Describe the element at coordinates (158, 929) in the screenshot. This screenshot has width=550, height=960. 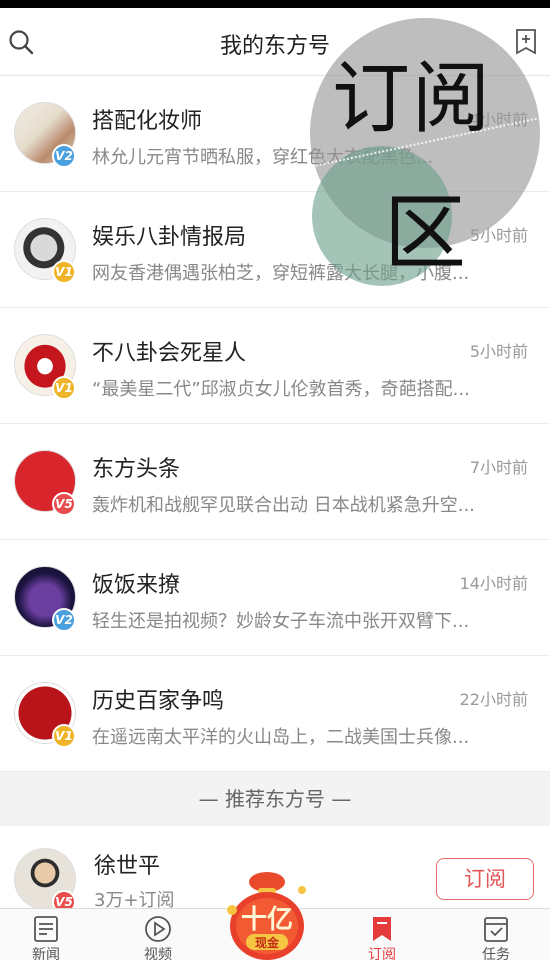
I see `video-icon` at that location.